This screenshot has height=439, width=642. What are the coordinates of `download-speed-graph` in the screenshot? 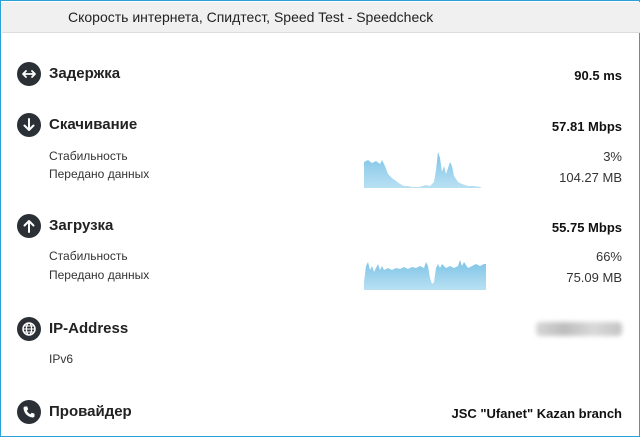 It's located at (423, 170).